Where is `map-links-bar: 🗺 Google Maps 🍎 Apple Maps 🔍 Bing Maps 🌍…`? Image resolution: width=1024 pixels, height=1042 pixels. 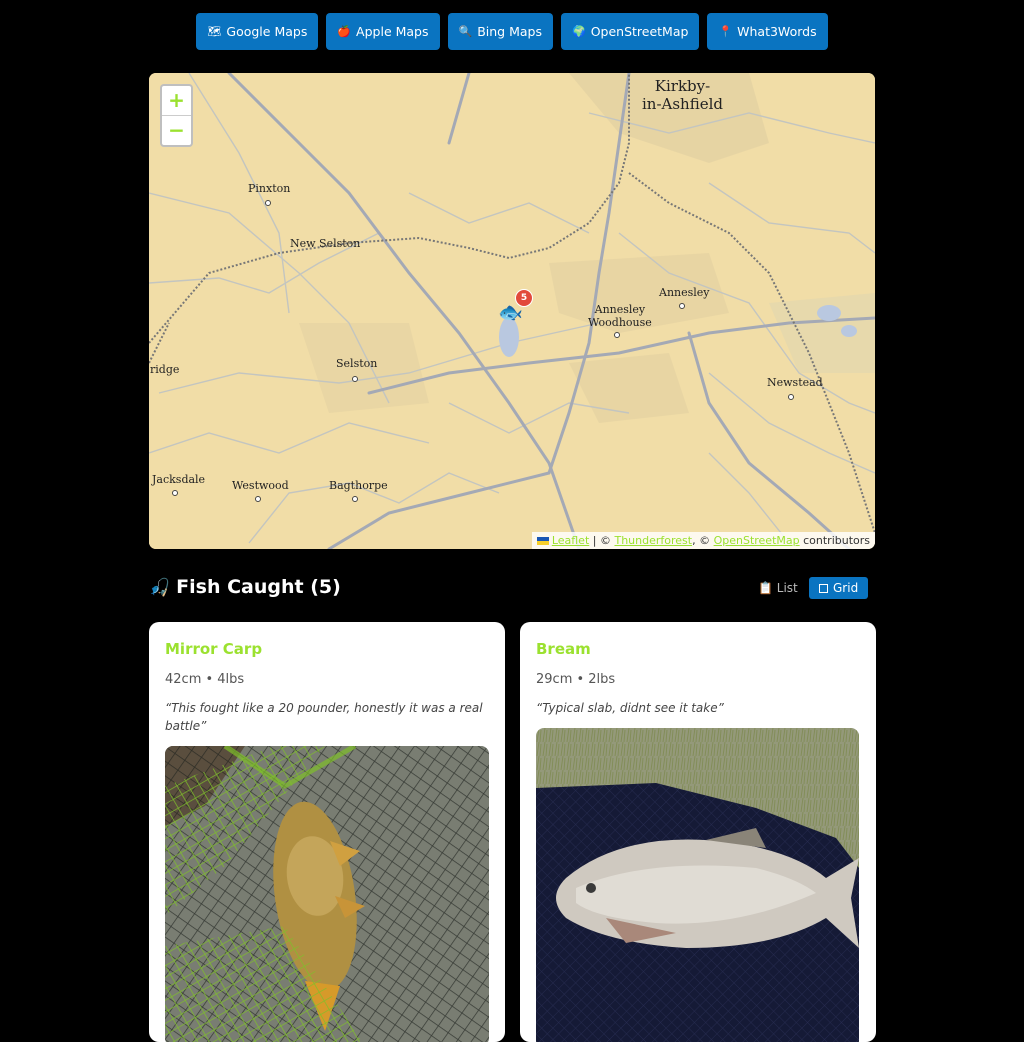
map-links-bar: 🗺 Google Maps 🍎 Apple Maps 🔍 Bing Maps 🌍… is located at coordinates (512, 31).